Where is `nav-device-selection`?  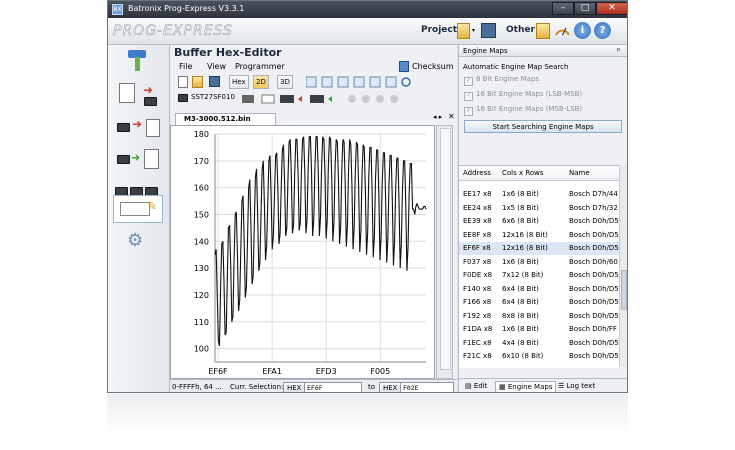
nav-device-selection is located at coordinates (138, 63).